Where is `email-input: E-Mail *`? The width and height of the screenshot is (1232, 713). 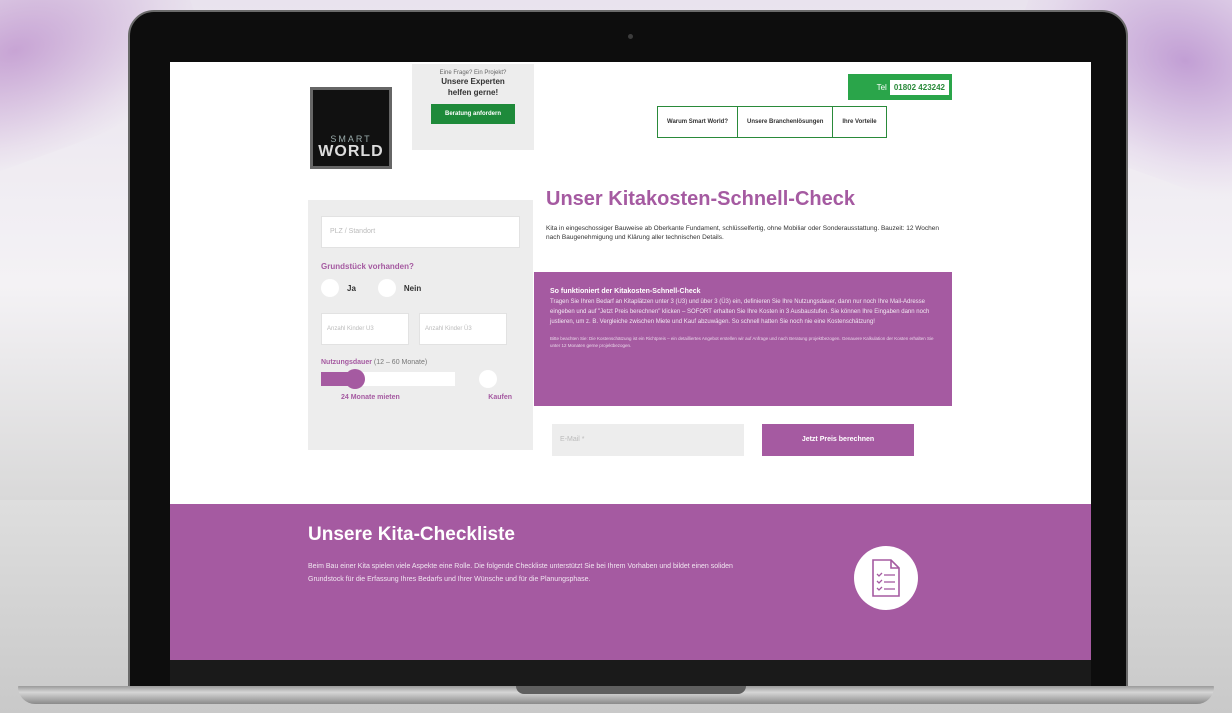
email-input: E-Mail * is located at coordinates (648, 440).